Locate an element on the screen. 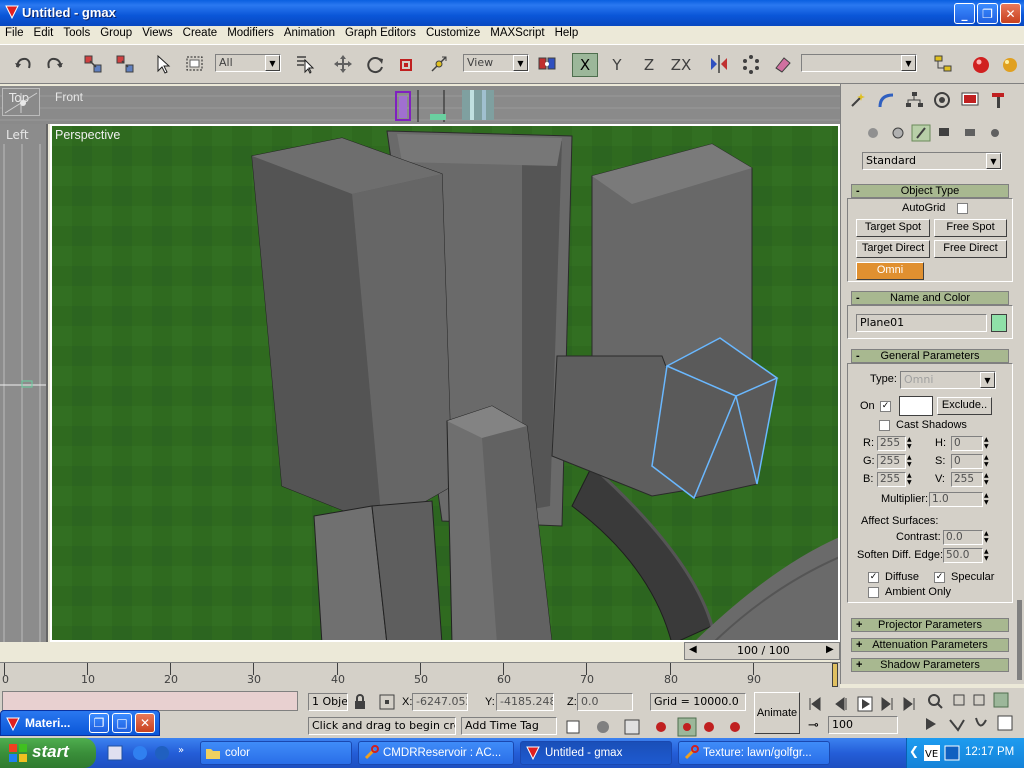 The width and height of the screenshot is (1024, 768). add-time-tag-button: Add Time Tag is located at coordinates (509, 726).